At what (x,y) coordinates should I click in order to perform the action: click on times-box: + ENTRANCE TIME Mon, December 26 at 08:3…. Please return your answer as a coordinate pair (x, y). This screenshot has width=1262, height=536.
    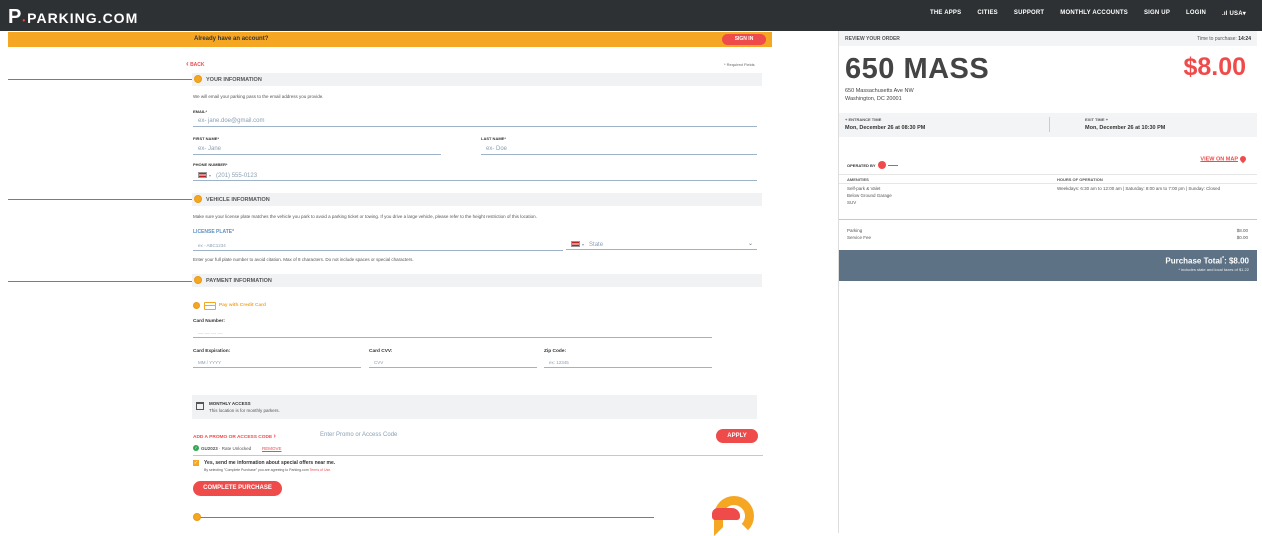
    Looking at the image, I should click on (1048, 125).